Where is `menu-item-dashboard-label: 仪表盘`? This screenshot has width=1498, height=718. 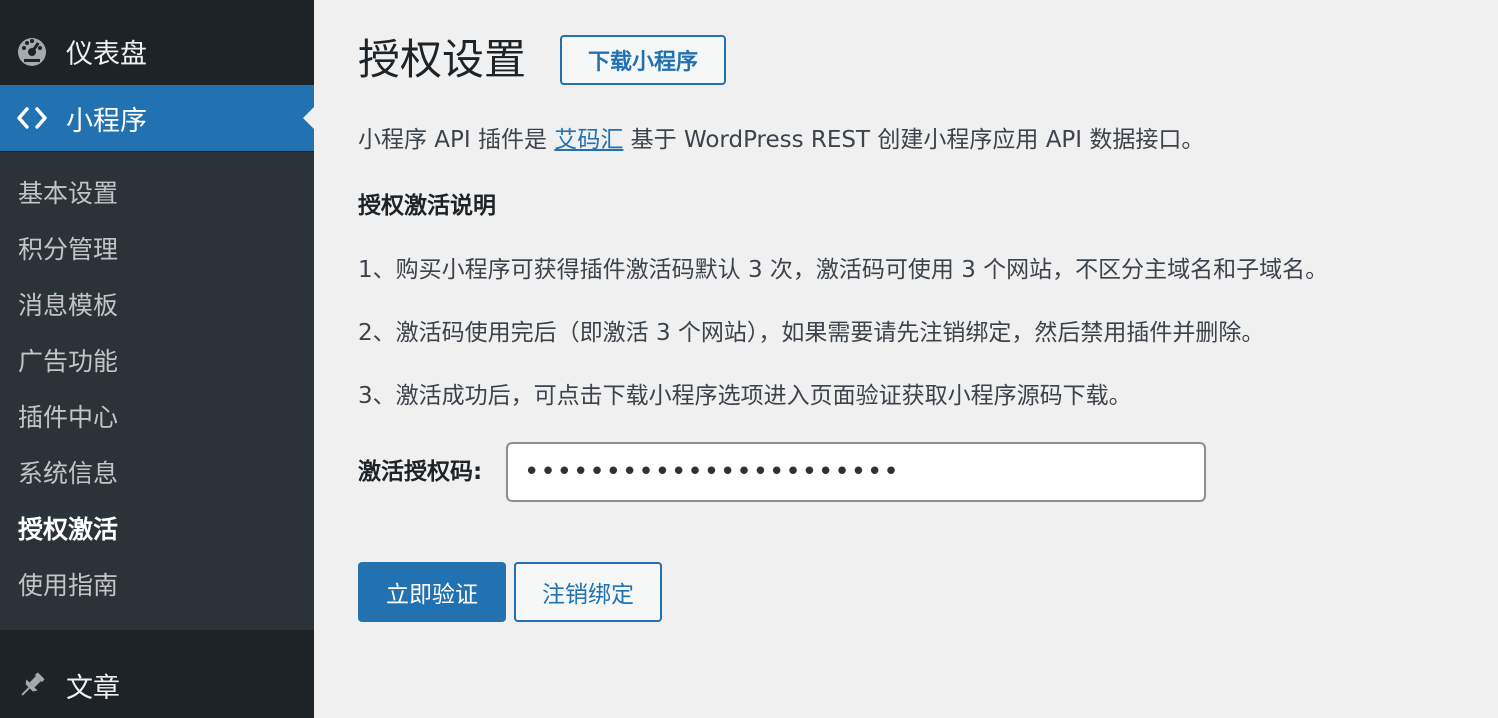 menu-item-dashboard-label: 仪表盘 is located at coordinates (106, 54).